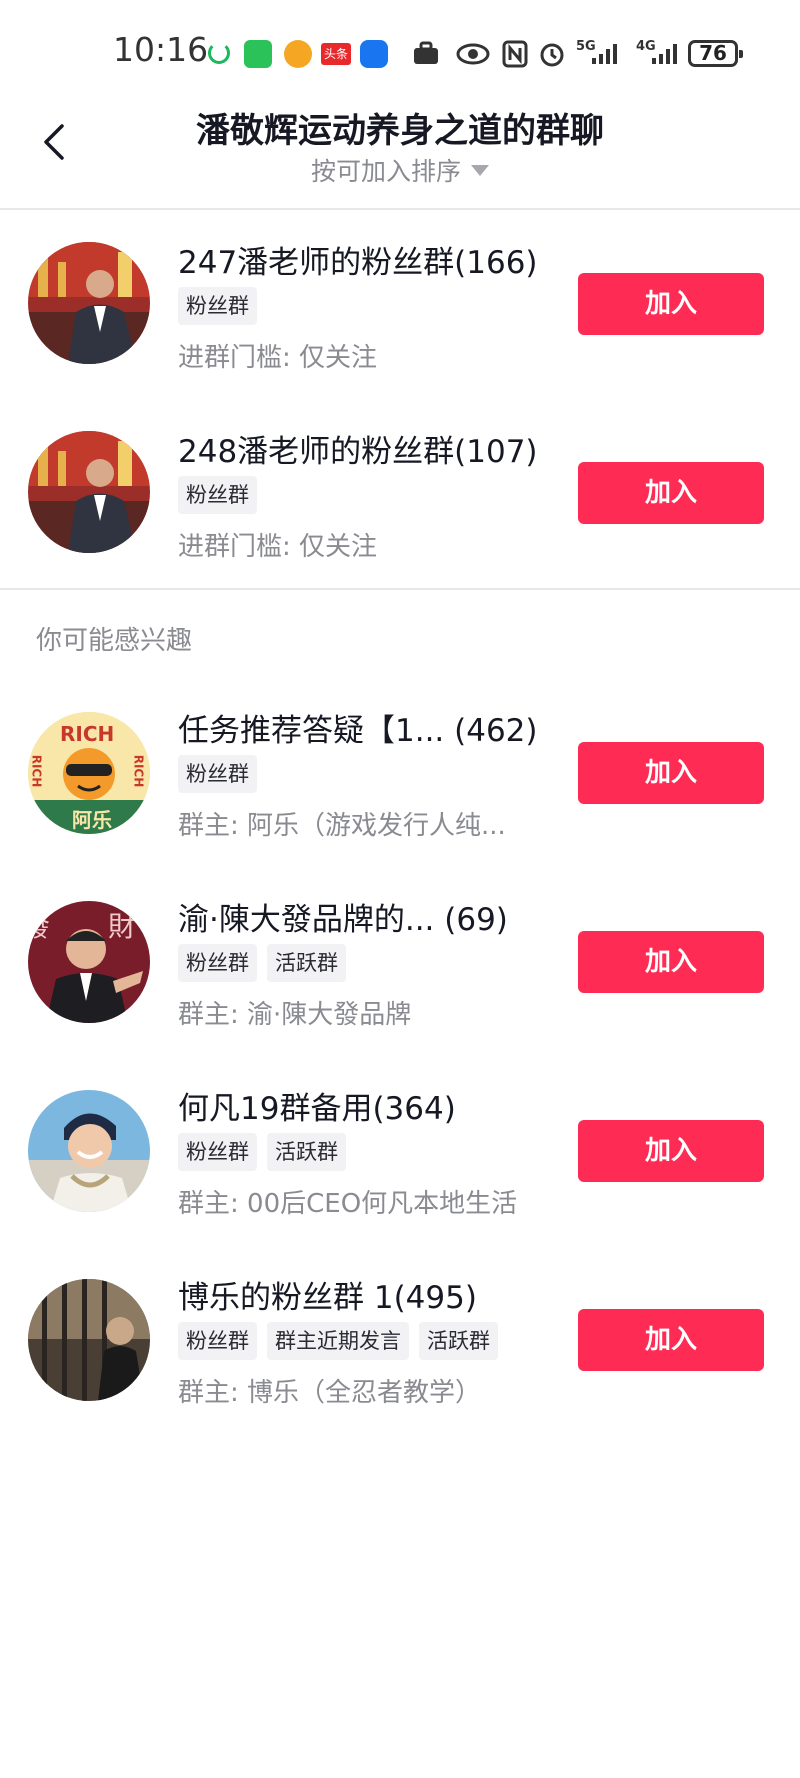 Image resolution: width=800 pixels, height=1778 pixels. What do you see at coordinates (400, 131) in the screenshot?
I see `page-title: 潘敬辉运动养身之道的群聊` at bounding box center [400, 131].